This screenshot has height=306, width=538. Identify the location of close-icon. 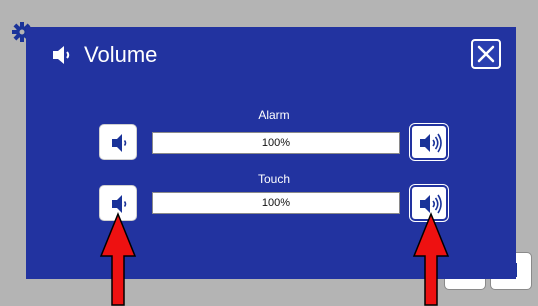
(486, 54).